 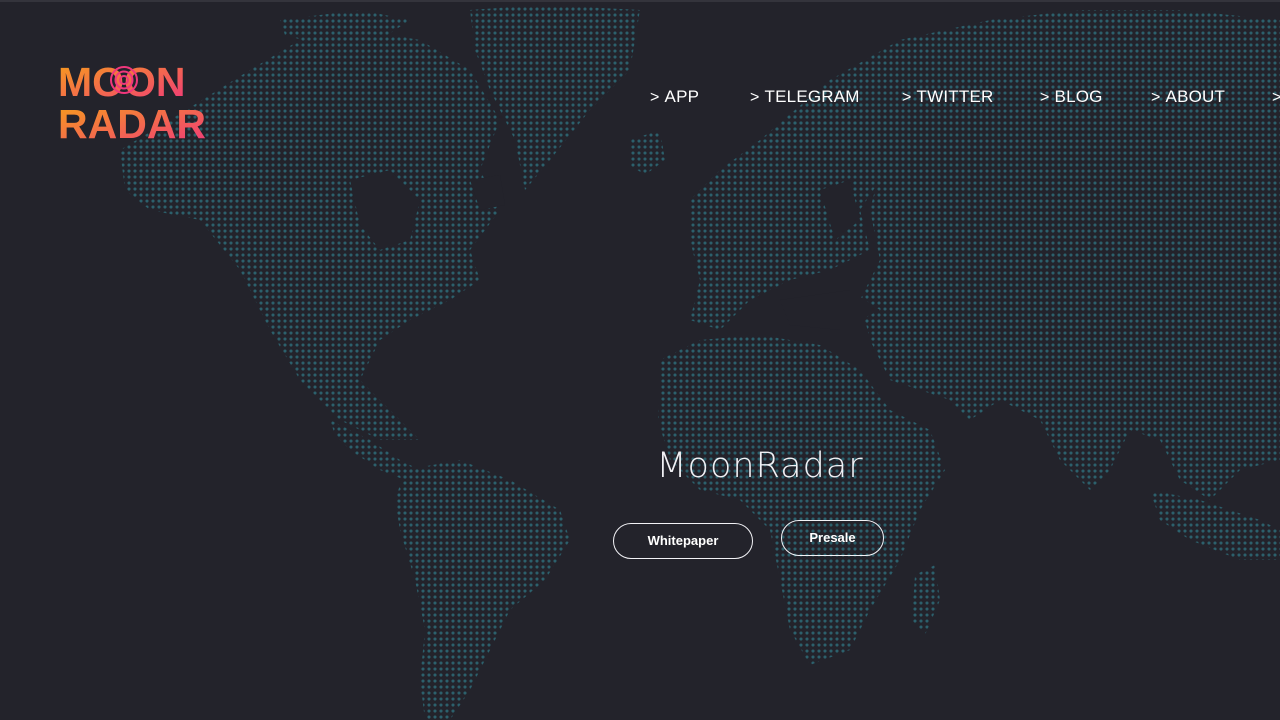 What do you see at coordinates (832, 538) in the screenshot?
I see `presale-button: Presale` at bounding box center [832, 538].